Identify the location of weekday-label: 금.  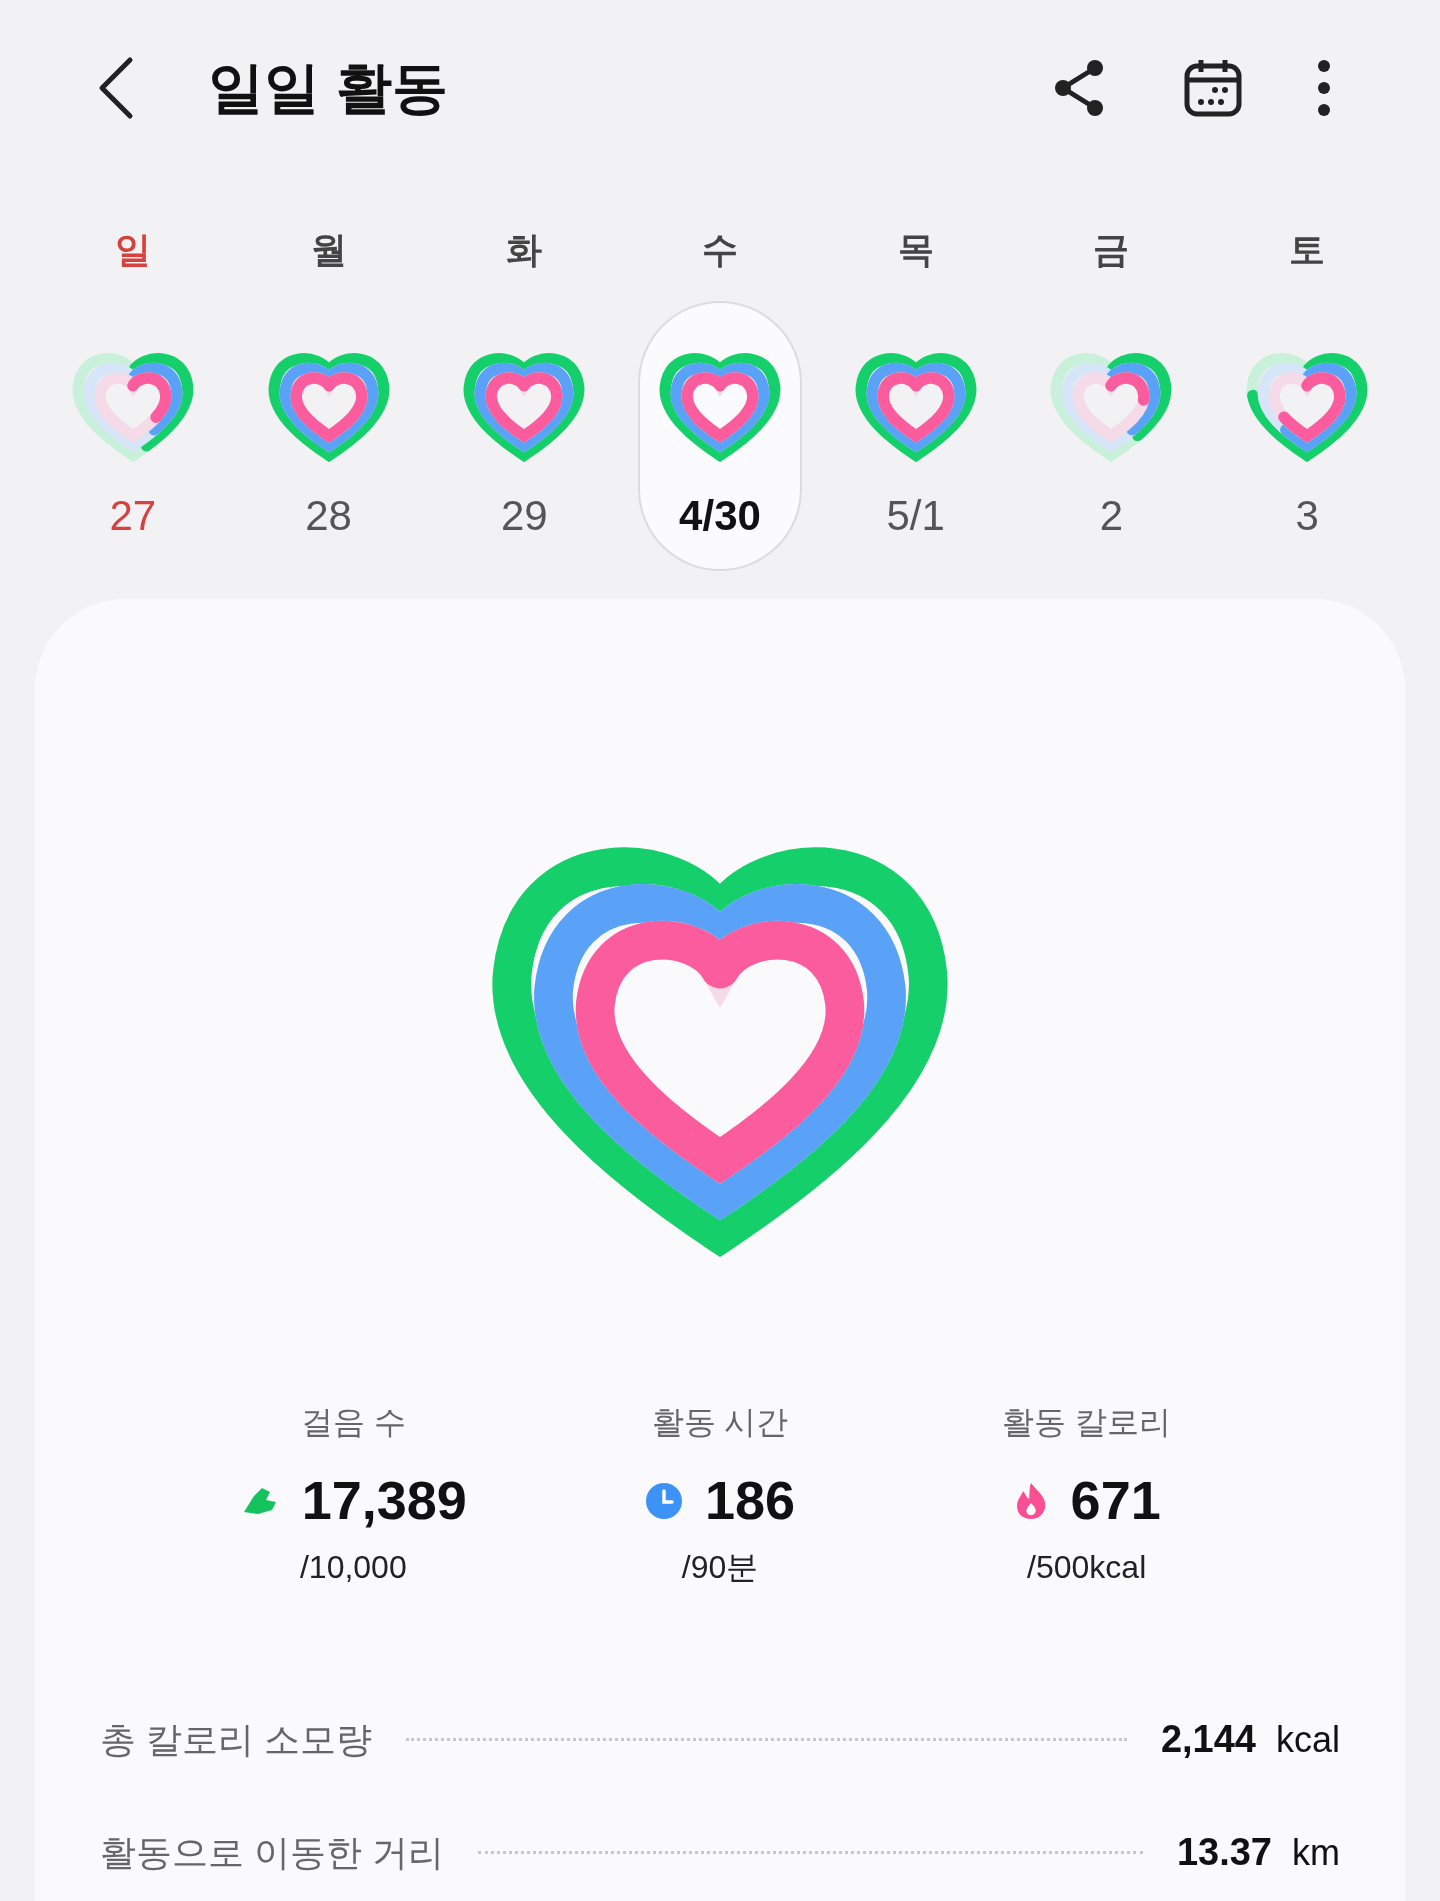
(1111, 250).